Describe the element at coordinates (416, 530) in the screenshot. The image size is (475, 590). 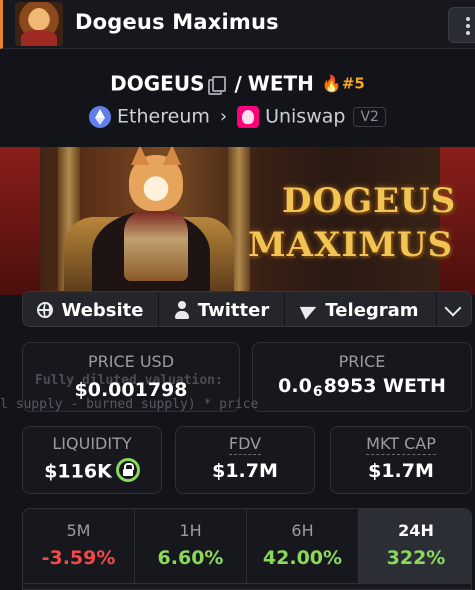
I see `tab-24h-label: 24H` at that location.